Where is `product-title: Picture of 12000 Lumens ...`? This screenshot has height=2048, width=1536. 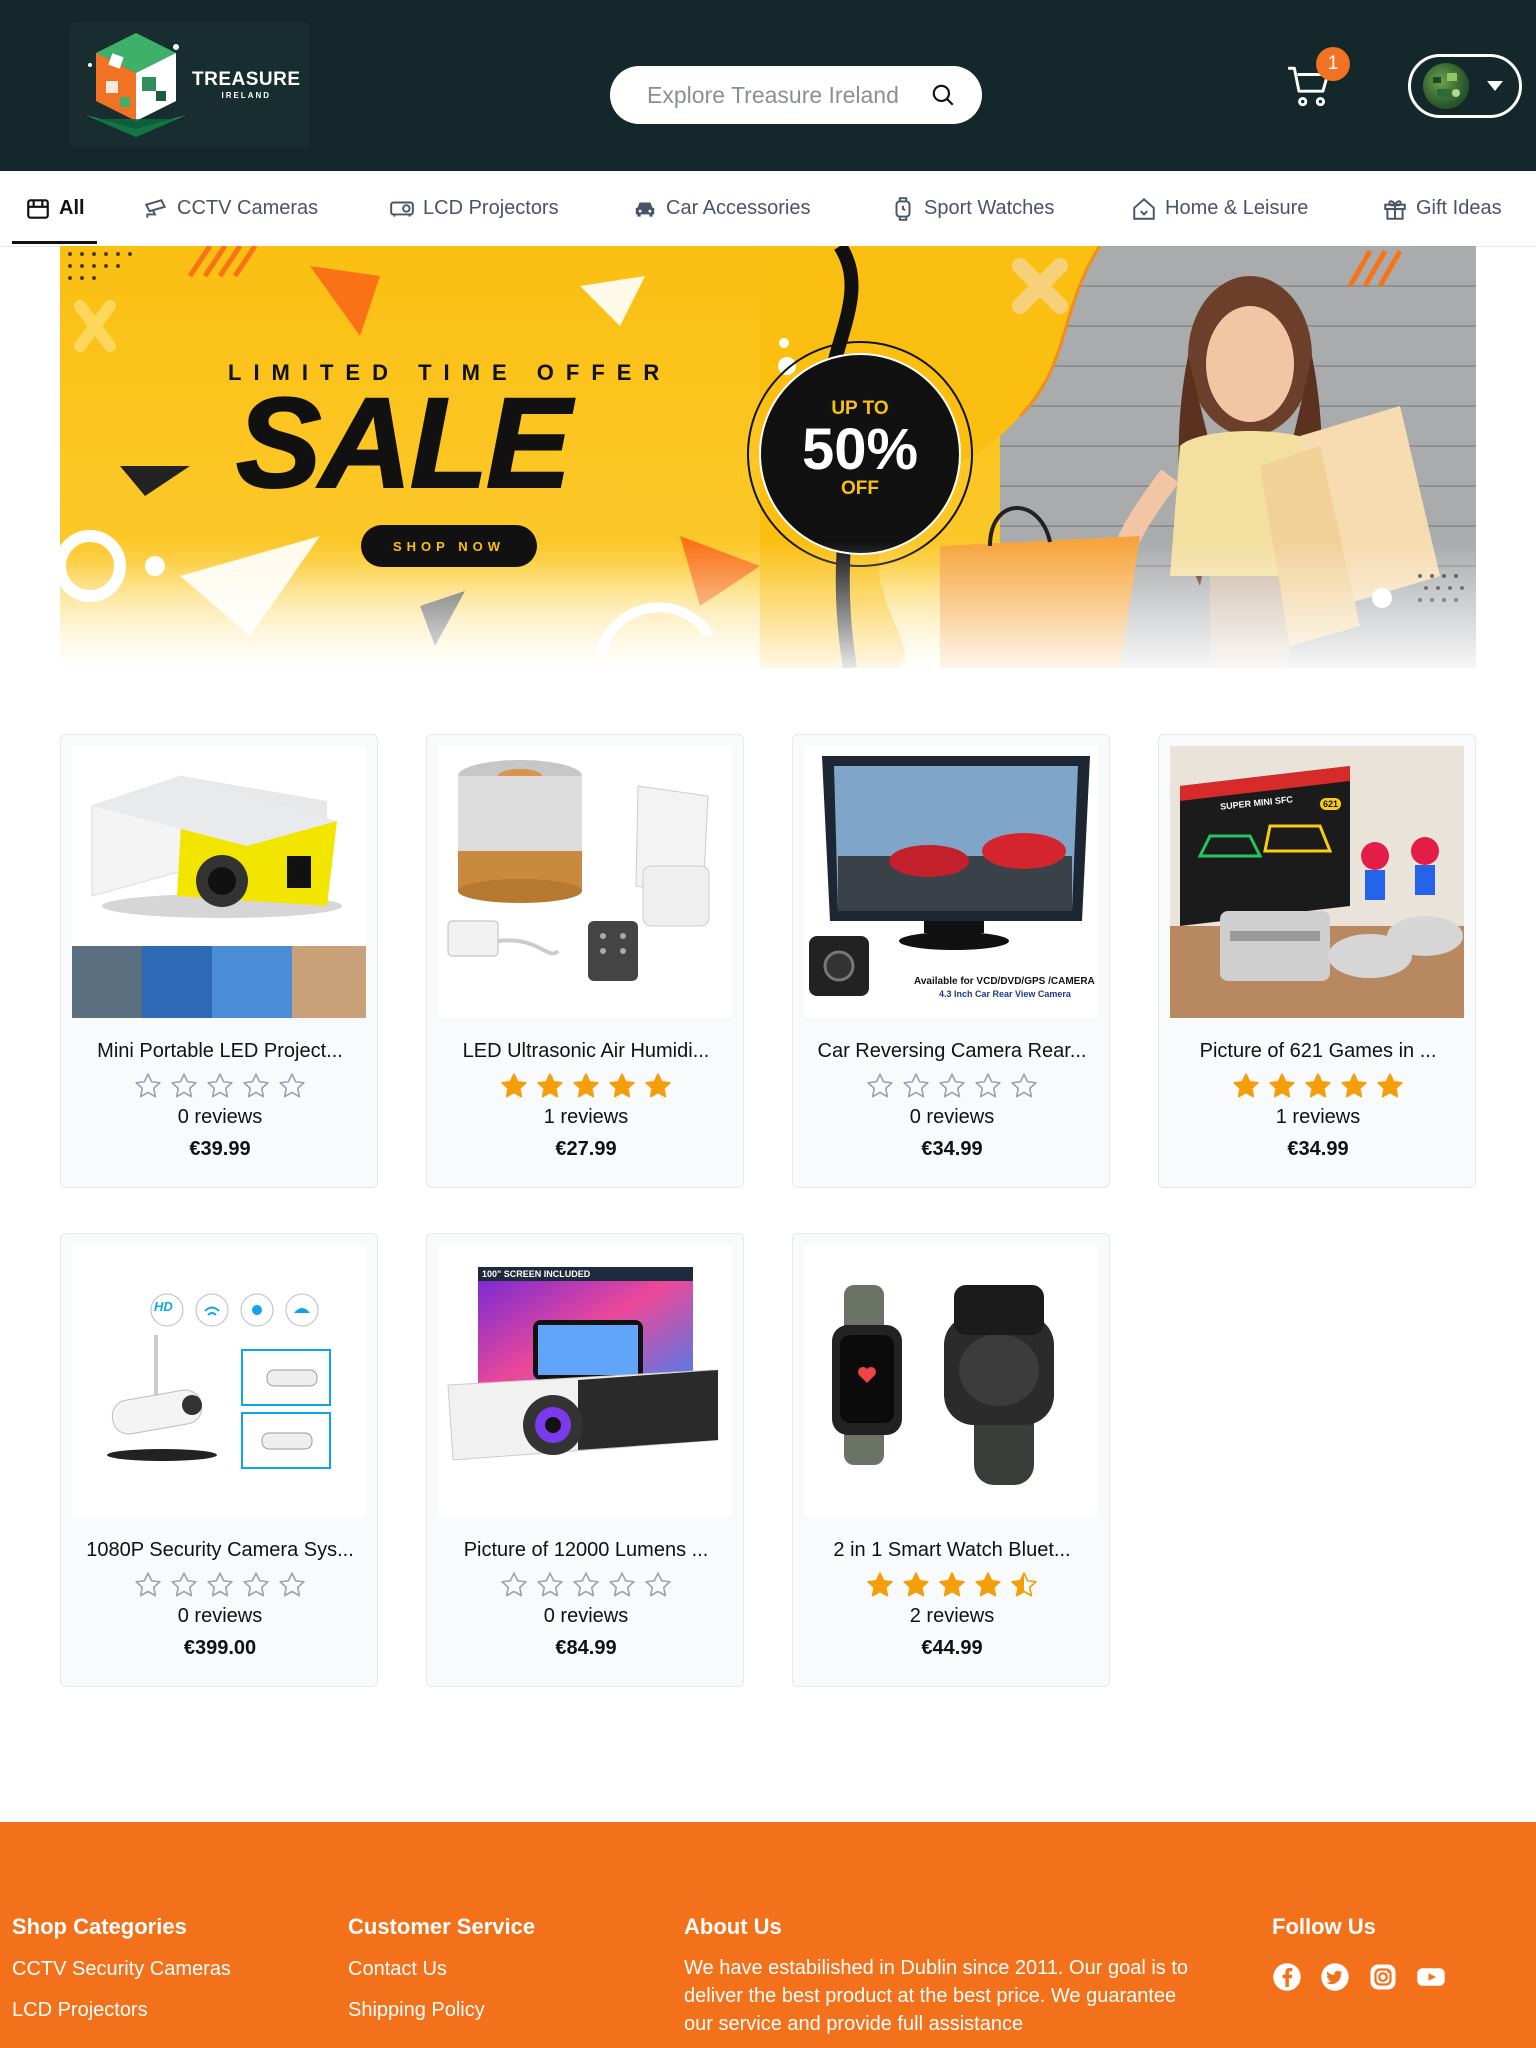 product-title: Picture of 12000 Lumens ... is located at coordinates (586, 1550).